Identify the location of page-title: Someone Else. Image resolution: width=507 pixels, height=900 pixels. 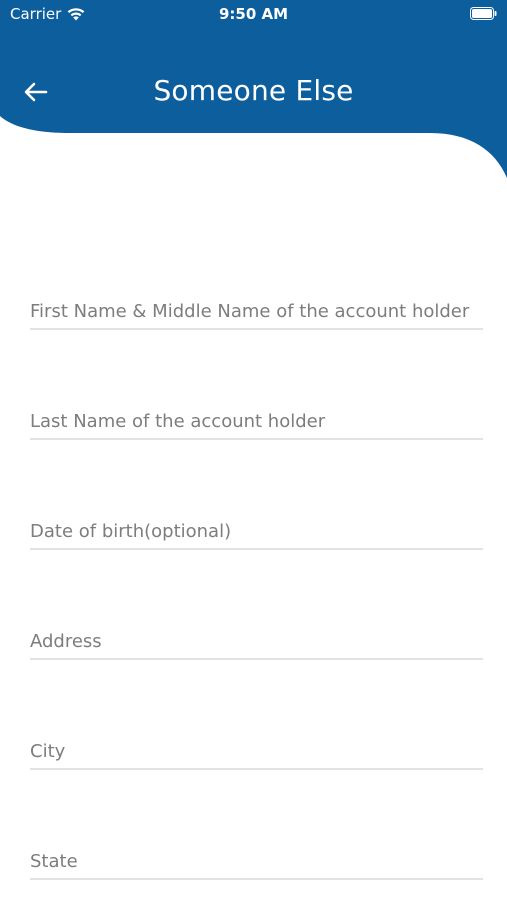
(253, 90).